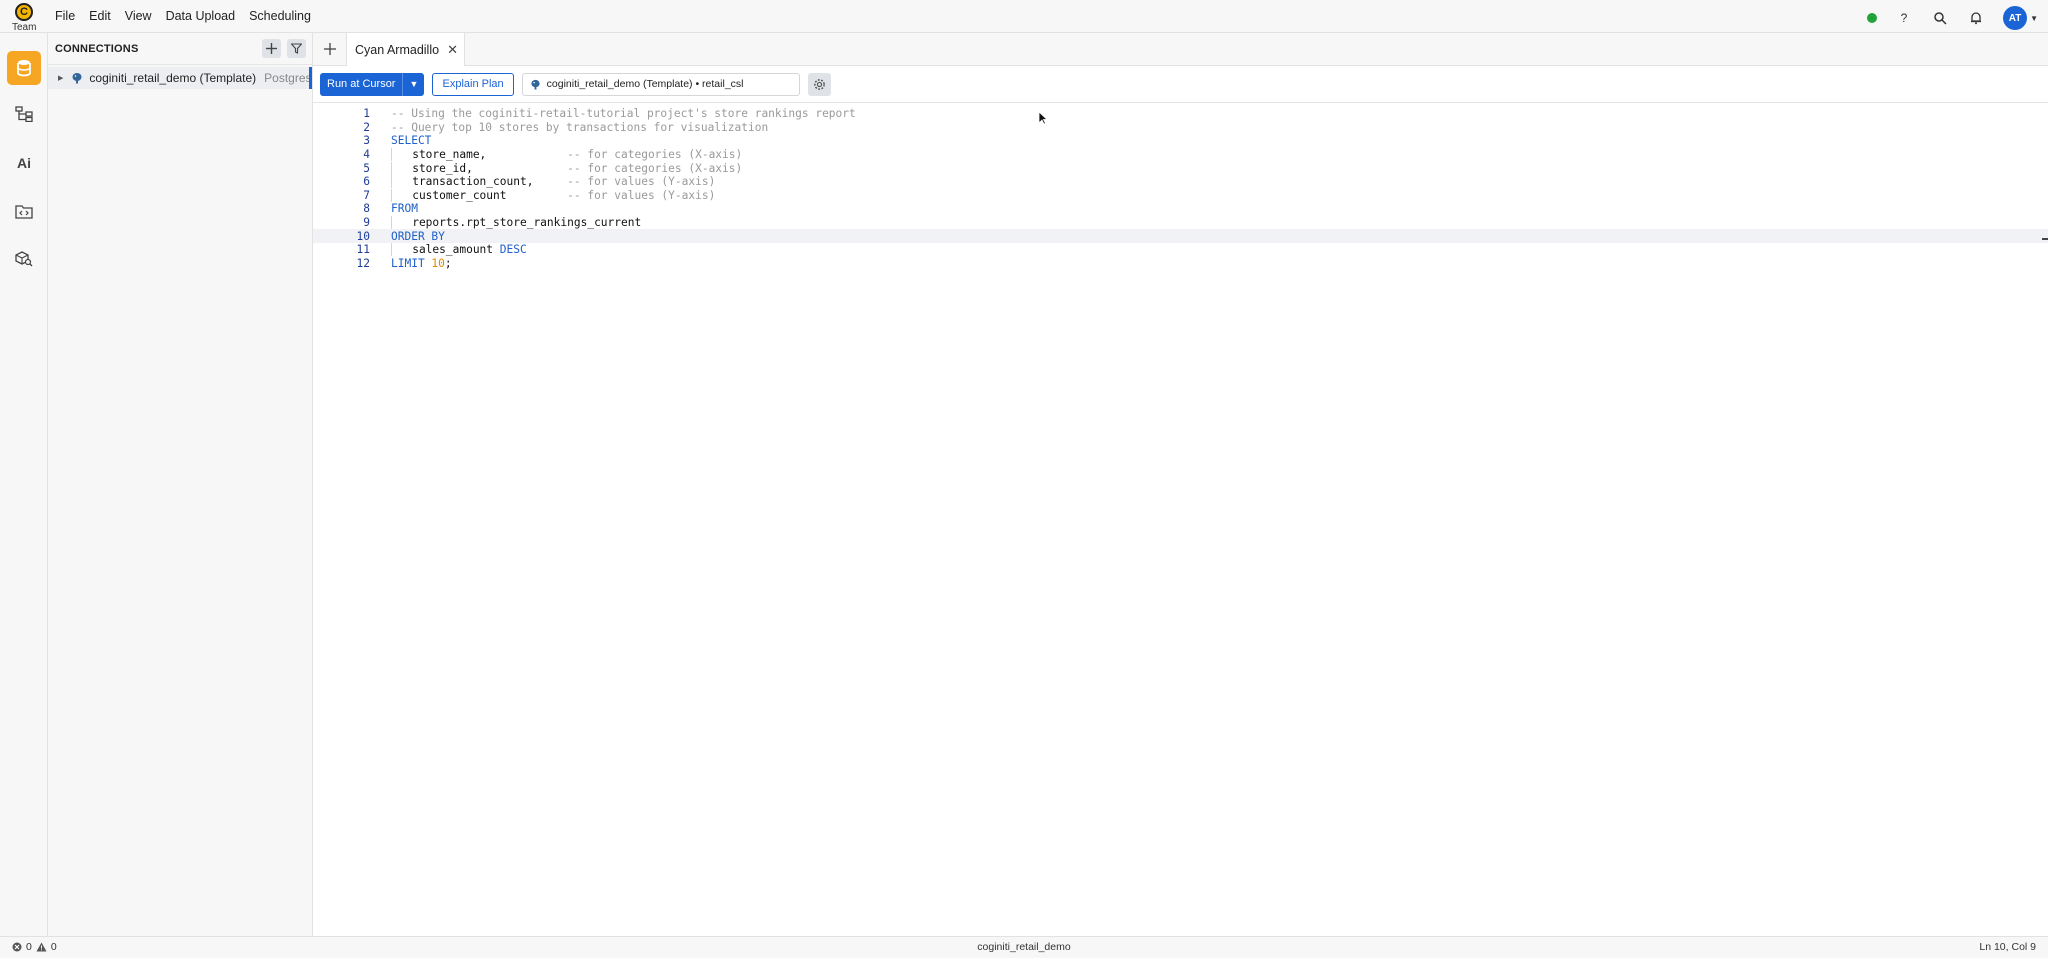 The height and width of the screenshot is (958, 2048). I want to click on run-button-group: Run at Cursor ▼, so click(372, 84).